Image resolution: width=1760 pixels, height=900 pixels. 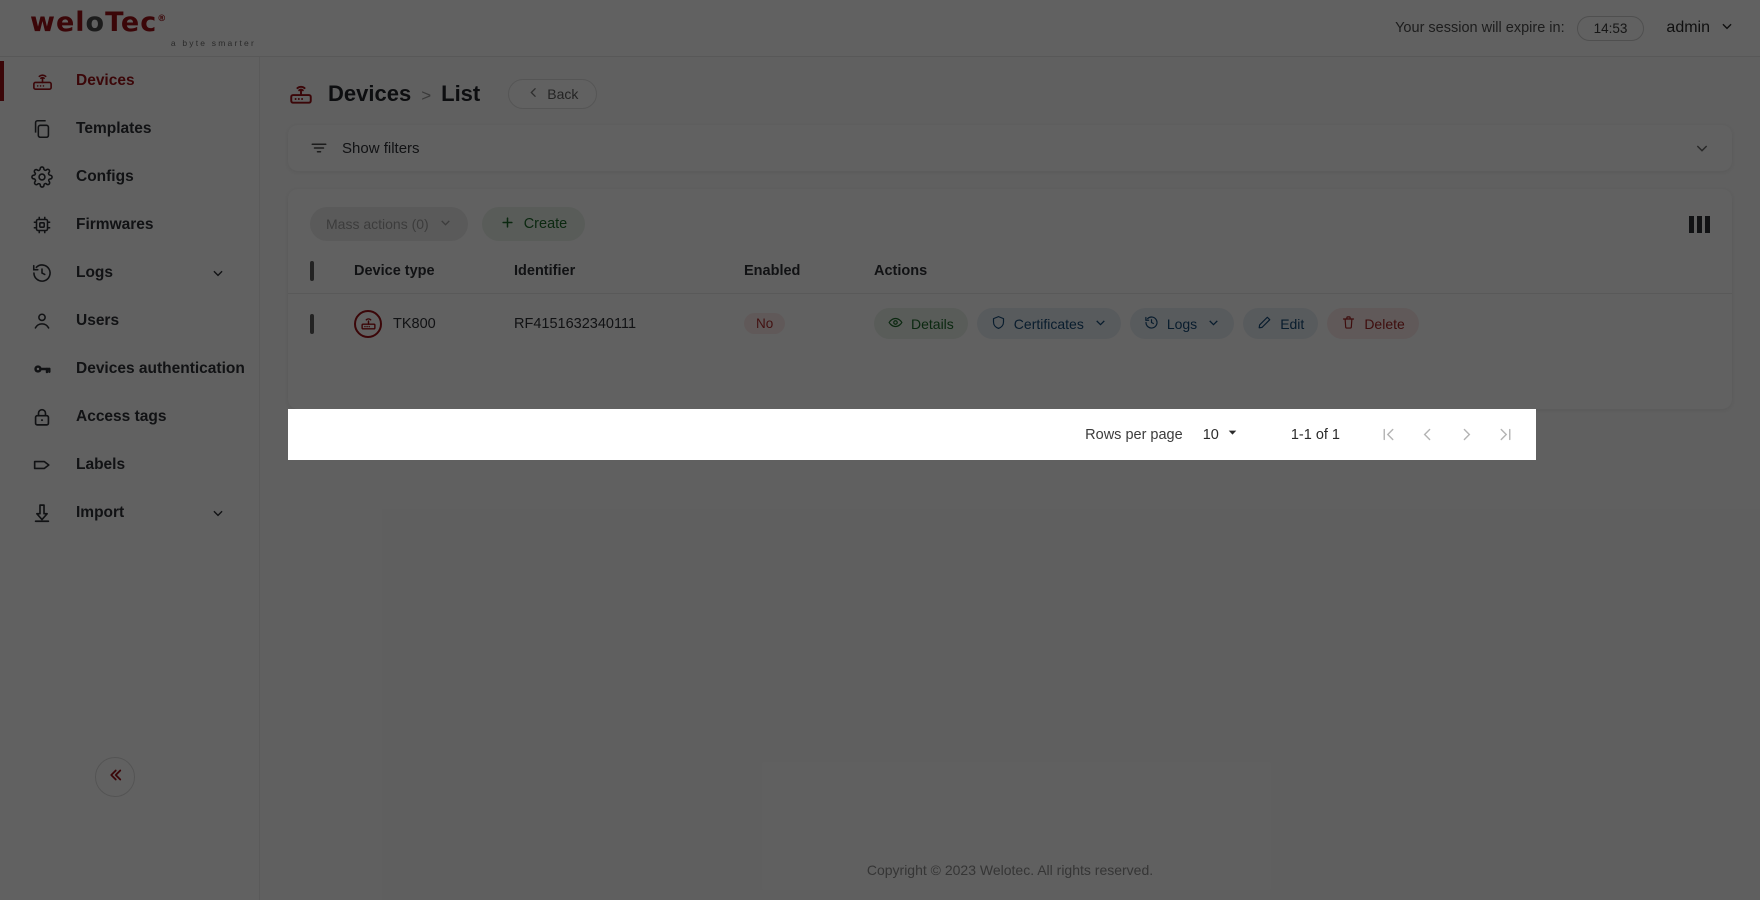 I want to click on pagination-nav, so click(x=1447, y=434).